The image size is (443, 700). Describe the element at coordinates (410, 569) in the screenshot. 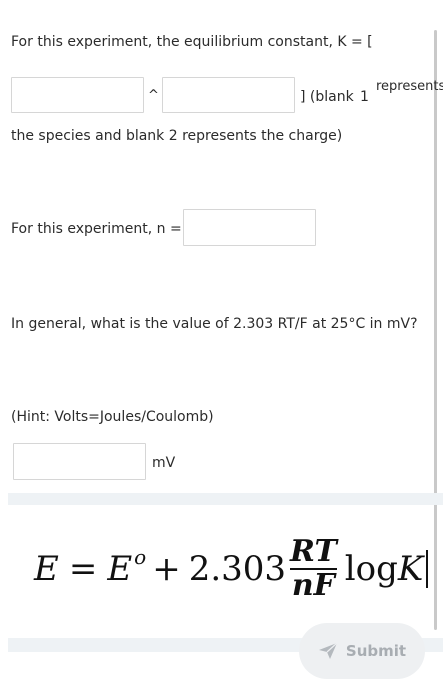

I see `formula-k: K` at that location.